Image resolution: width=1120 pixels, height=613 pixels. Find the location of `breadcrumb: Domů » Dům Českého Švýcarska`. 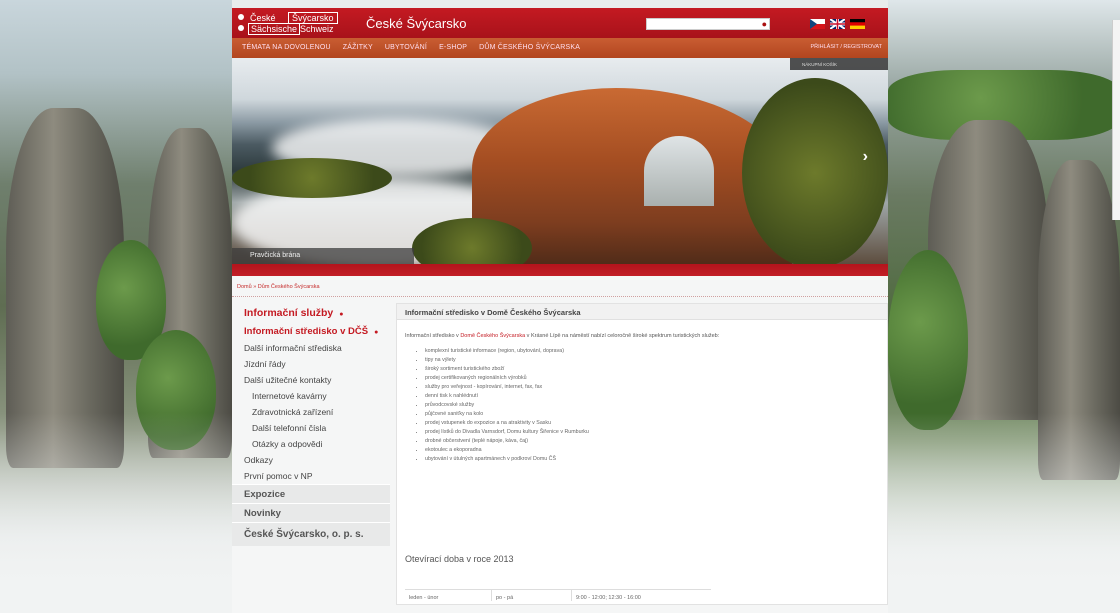

breadcrumb: Domů » Dům Českého Švýcarska is located at coordinates (278, 287).